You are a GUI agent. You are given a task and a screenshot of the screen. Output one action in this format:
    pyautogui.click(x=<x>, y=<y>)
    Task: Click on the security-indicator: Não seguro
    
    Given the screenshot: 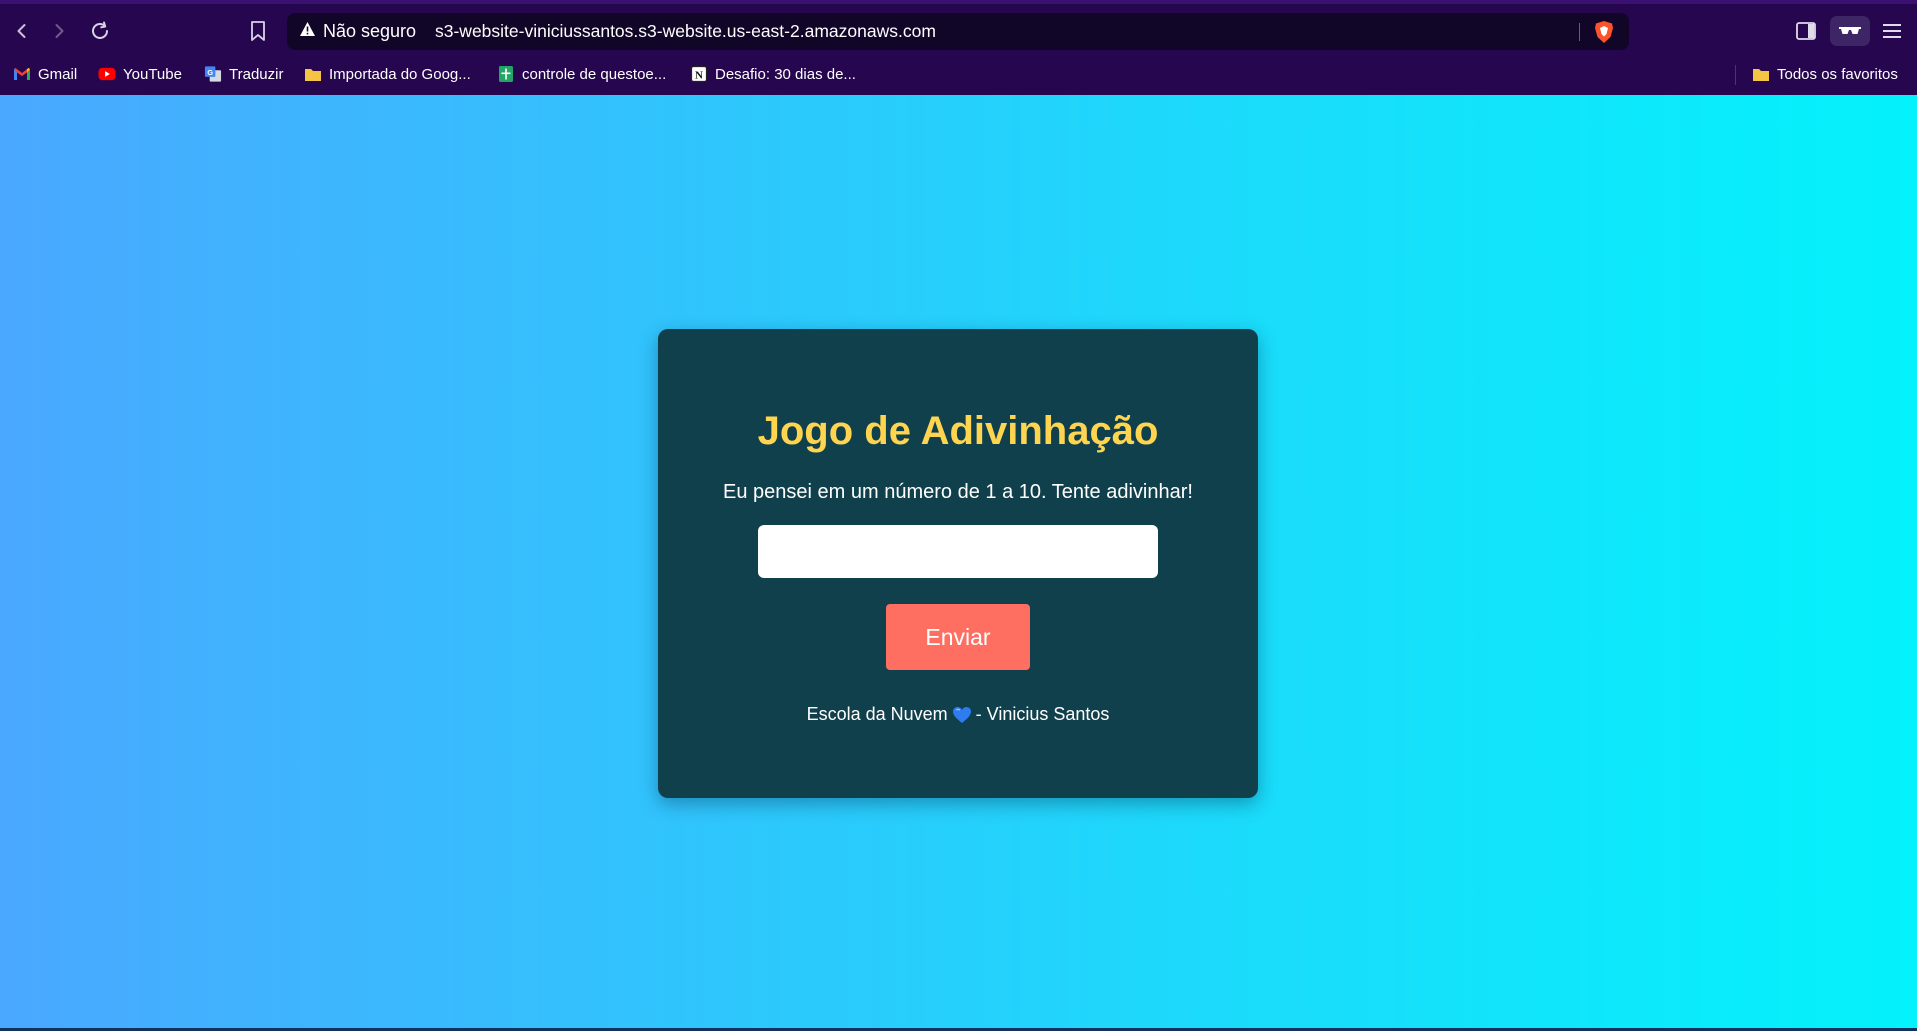 What is the action you would take?
    pyautogui.click(x=357, y=31)
    